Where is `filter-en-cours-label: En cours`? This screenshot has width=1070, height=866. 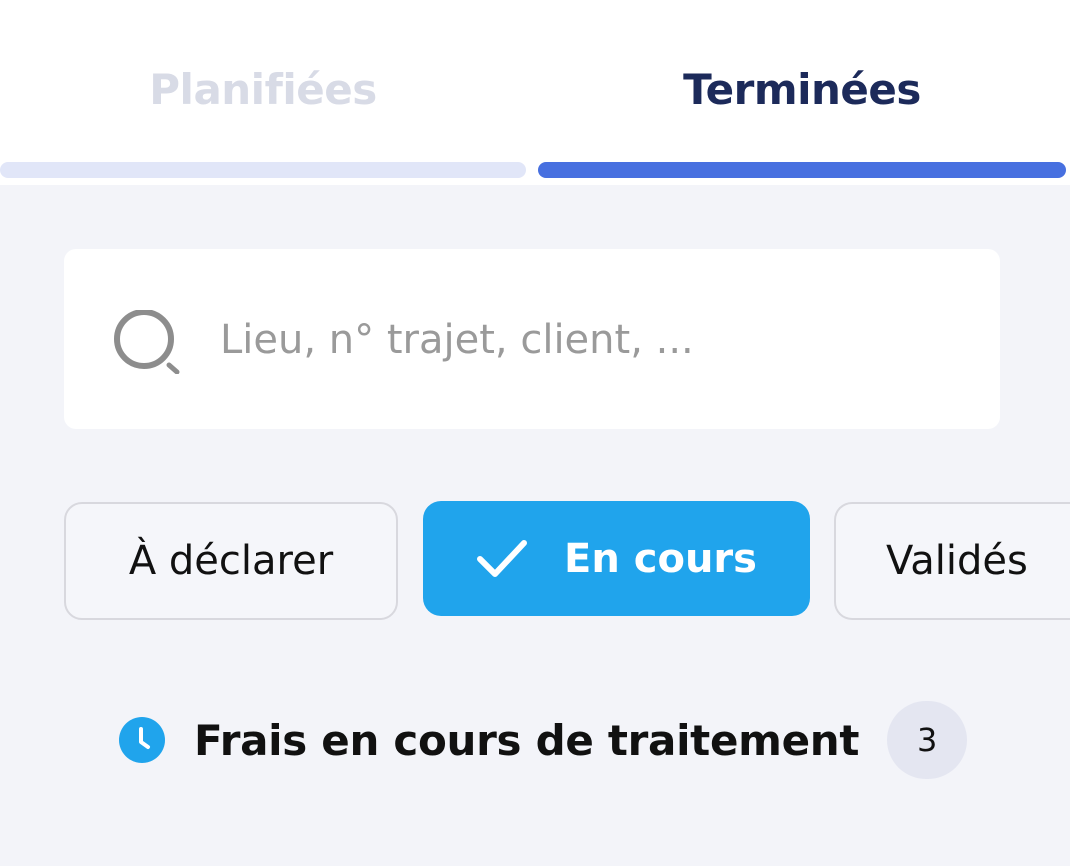 filter-en-cours-label: En cours is located at coordinates (660, 558).